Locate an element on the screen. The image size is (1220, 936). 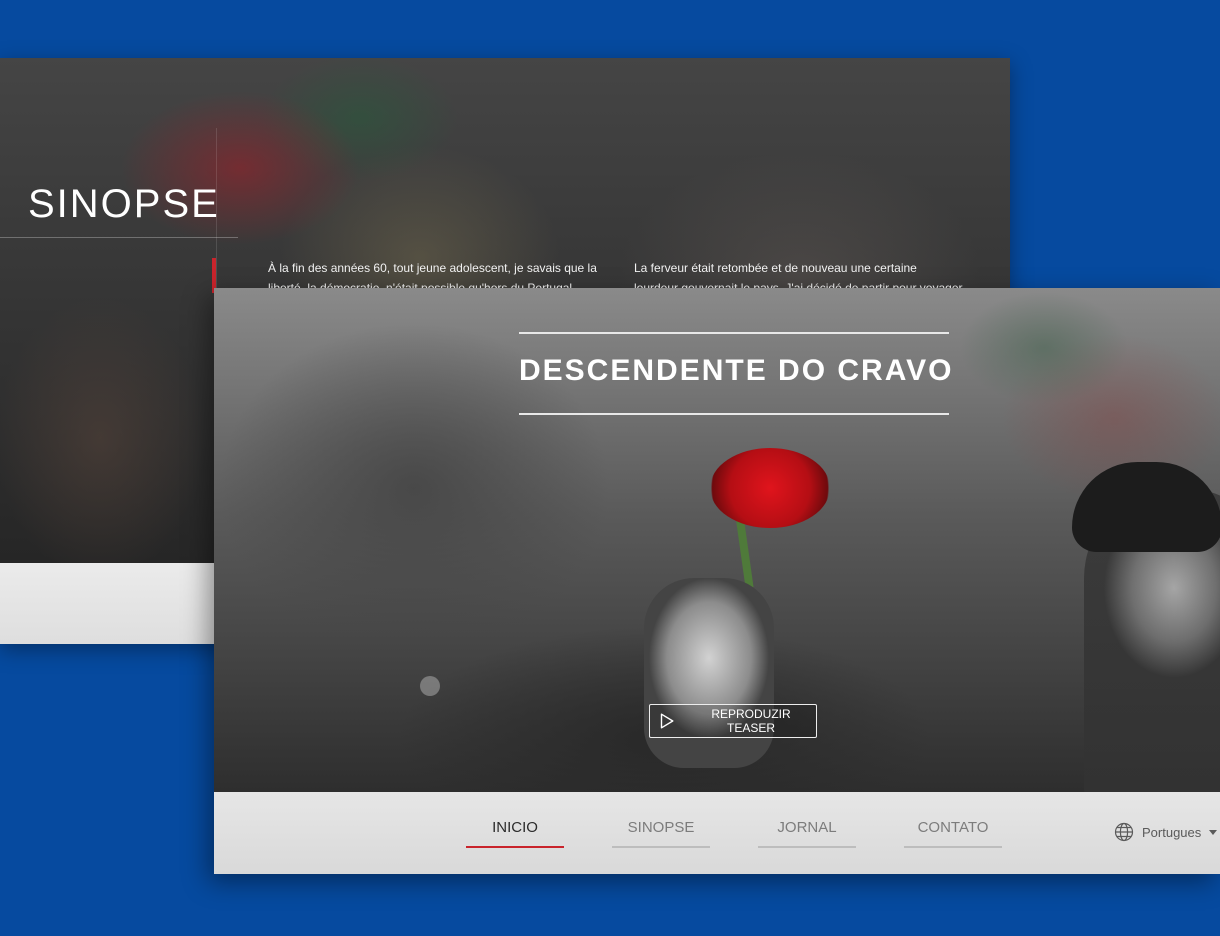
language-label: Portugues is located at coordinates (1172, 832).